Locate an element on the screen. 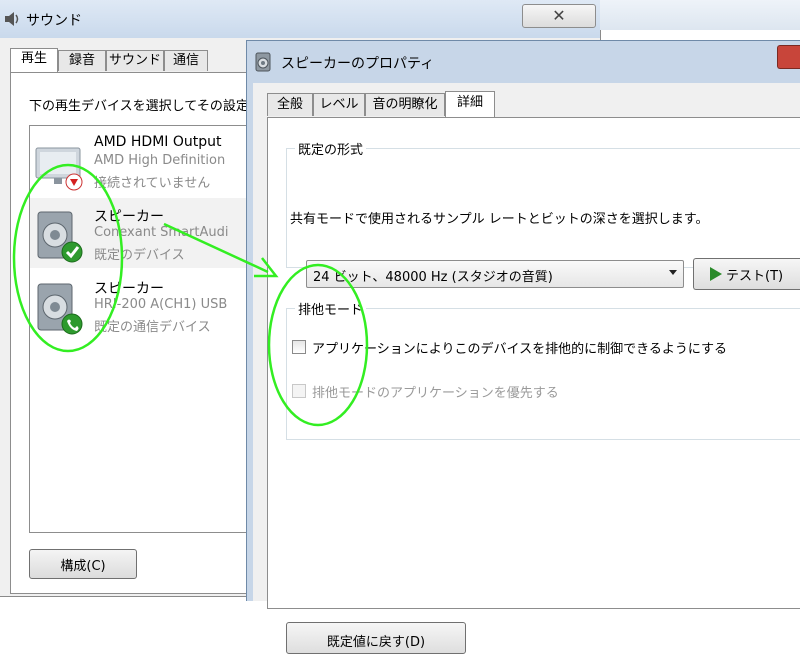 The image size is (800, 654). tab-sounds: サウンド is located at coordinates (135, 60).